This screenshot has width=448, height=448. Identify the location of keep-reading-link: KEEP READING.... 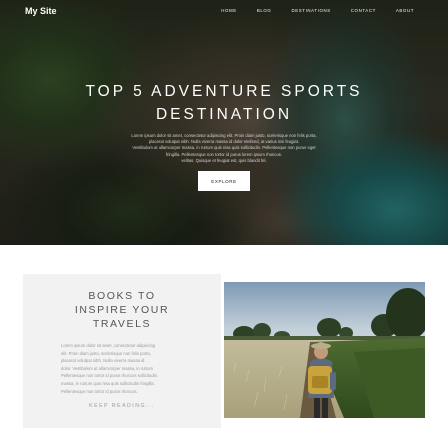
(122, 406).